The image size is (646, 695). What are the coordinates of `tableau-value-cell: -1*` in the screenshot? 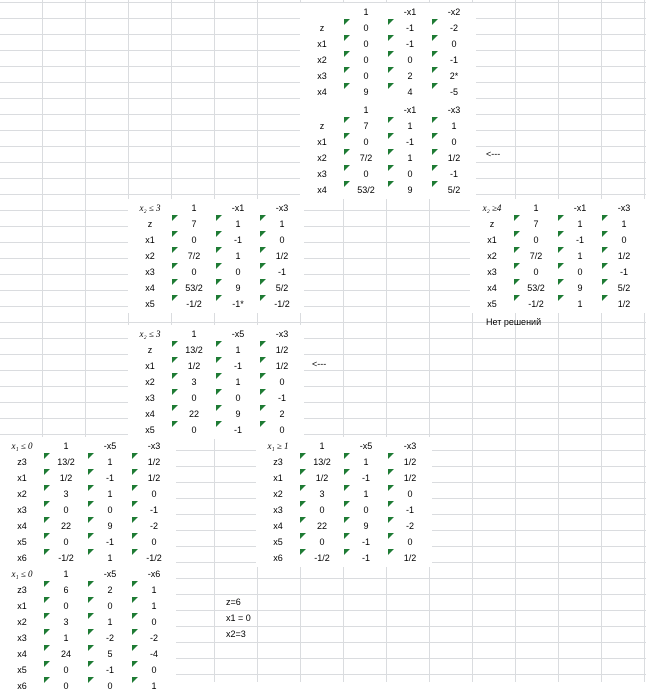 It's located at (238, 304).